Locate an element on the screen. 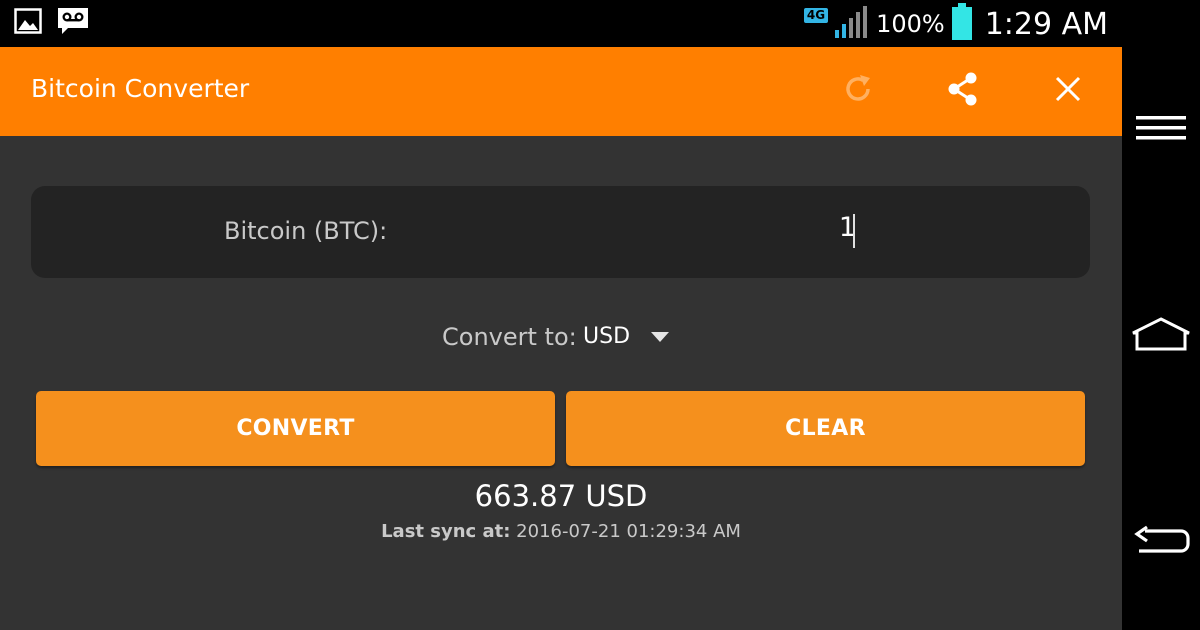  notification-icons is located at coordinates (52, 23).